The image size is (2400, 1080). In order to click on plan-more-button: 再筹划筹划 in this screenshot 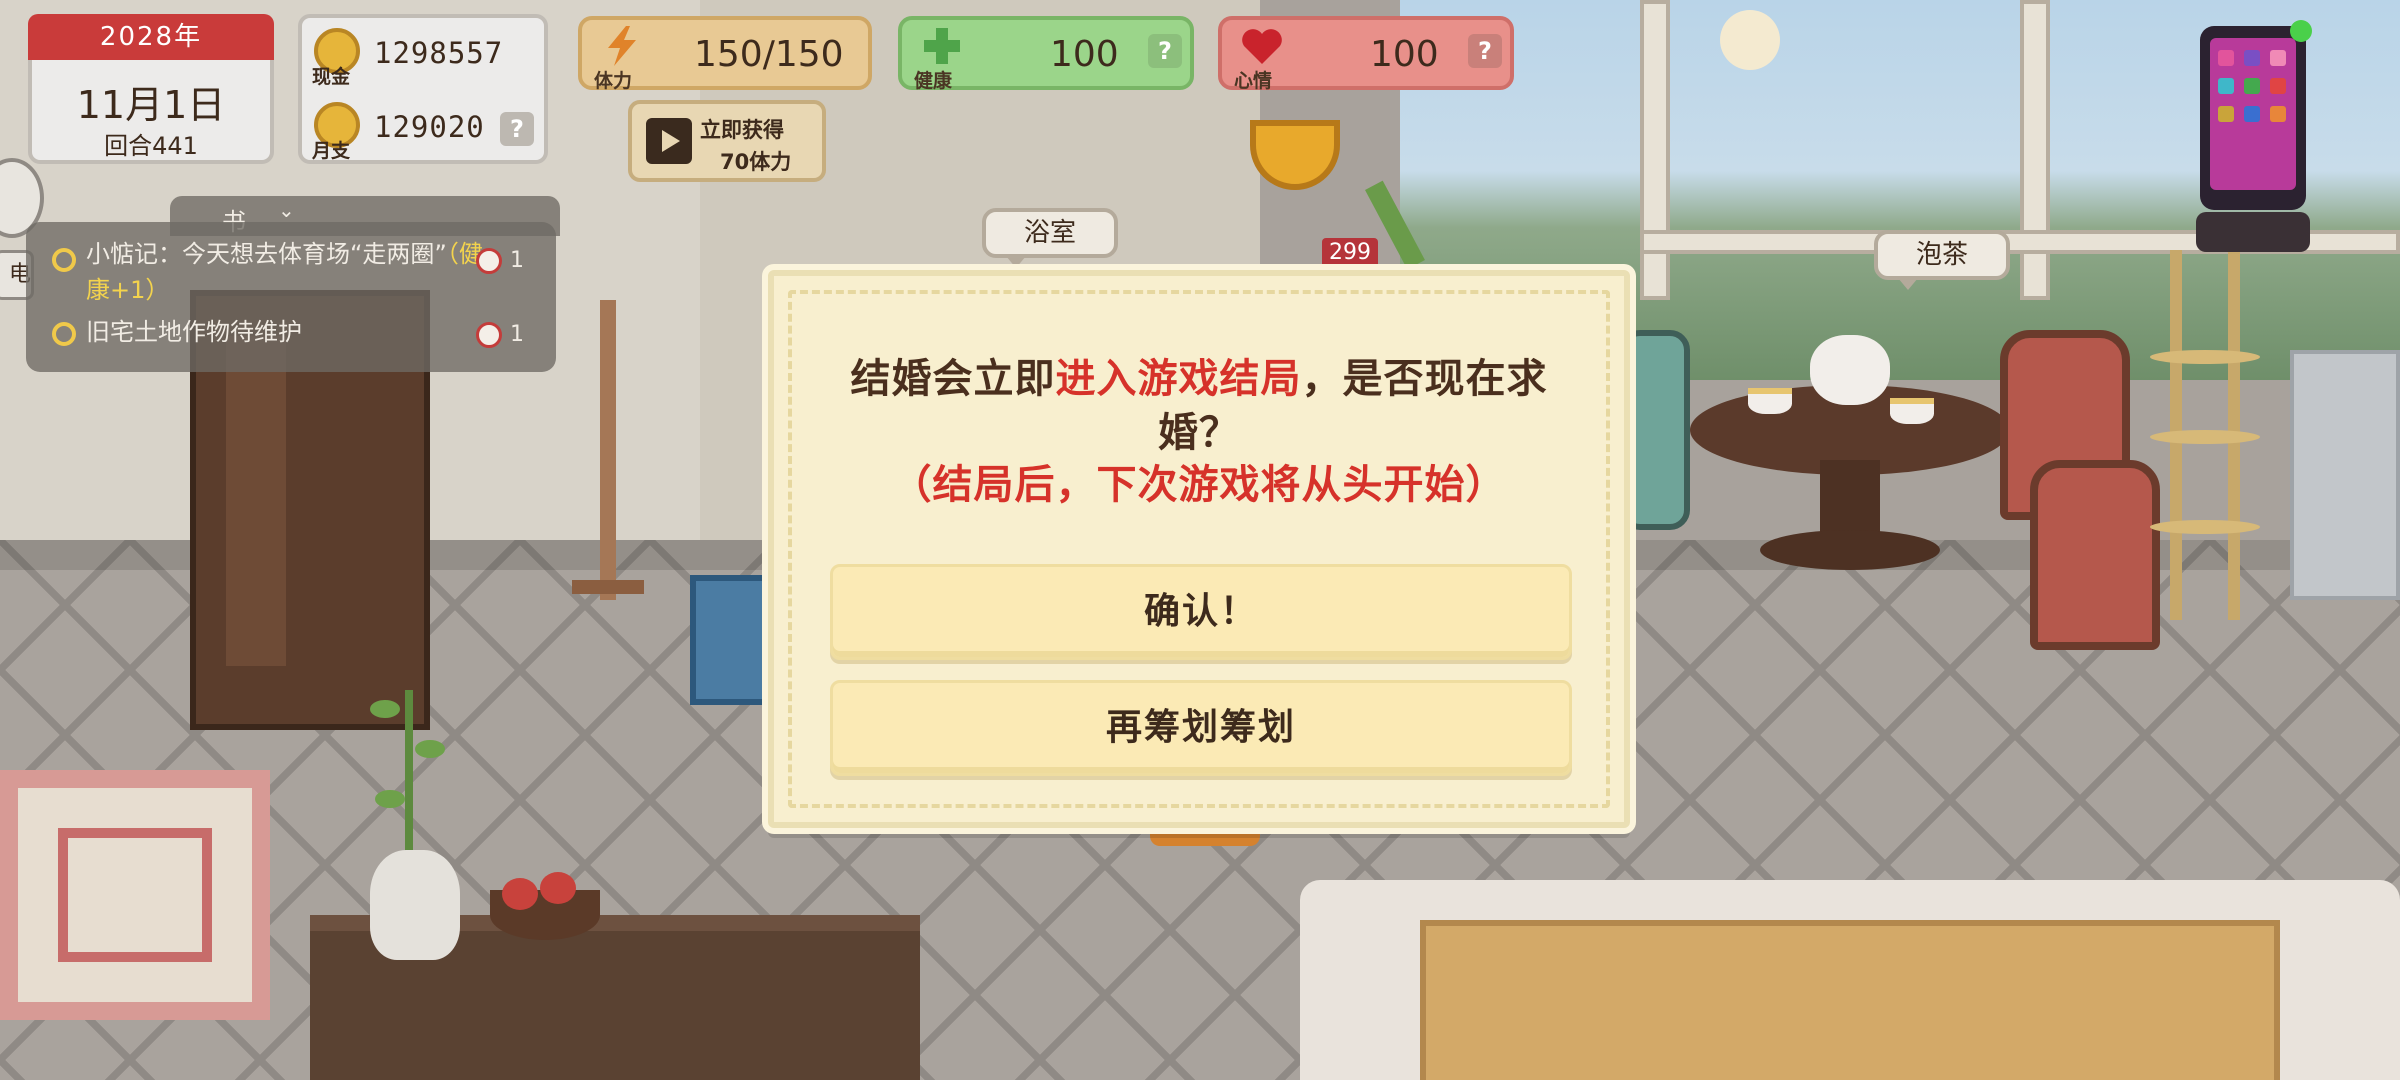, I will do `click(1201, 728)`.